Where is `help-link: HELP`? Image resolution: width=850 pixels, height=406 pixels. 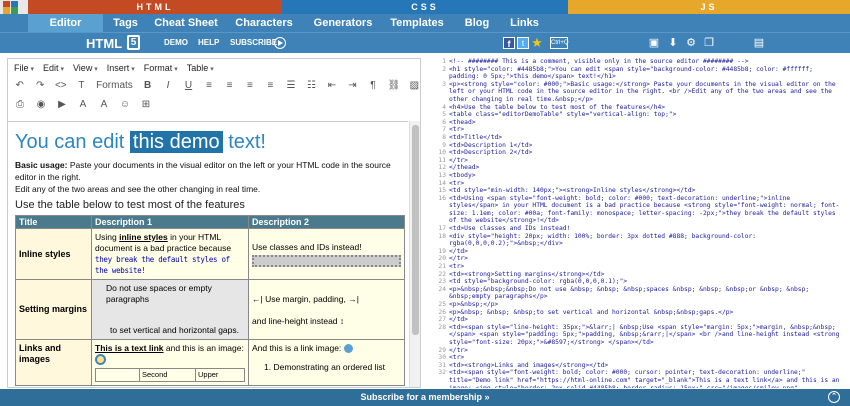 help-link: HELP is located at coordinates (208, 42).